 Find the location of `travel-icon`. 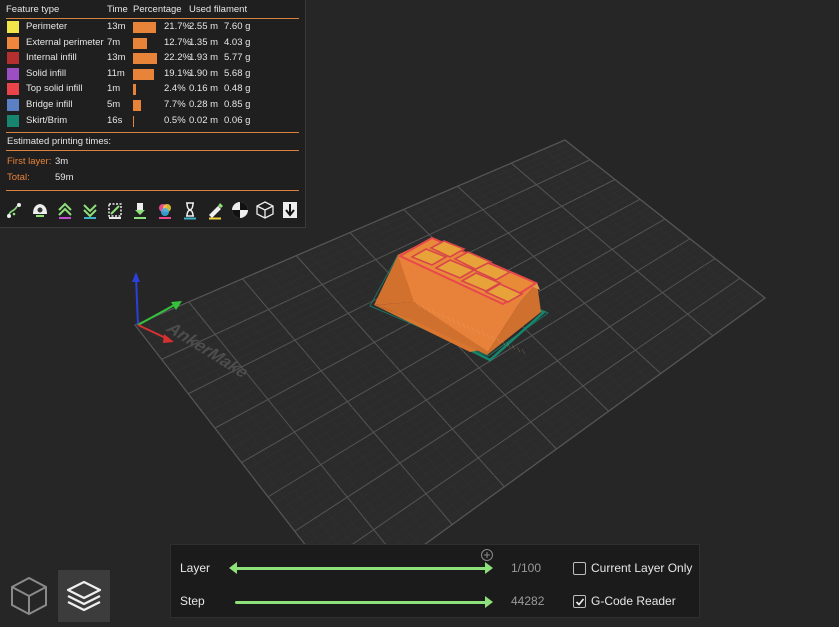

travel-icon is located at coordinates (15, 210).